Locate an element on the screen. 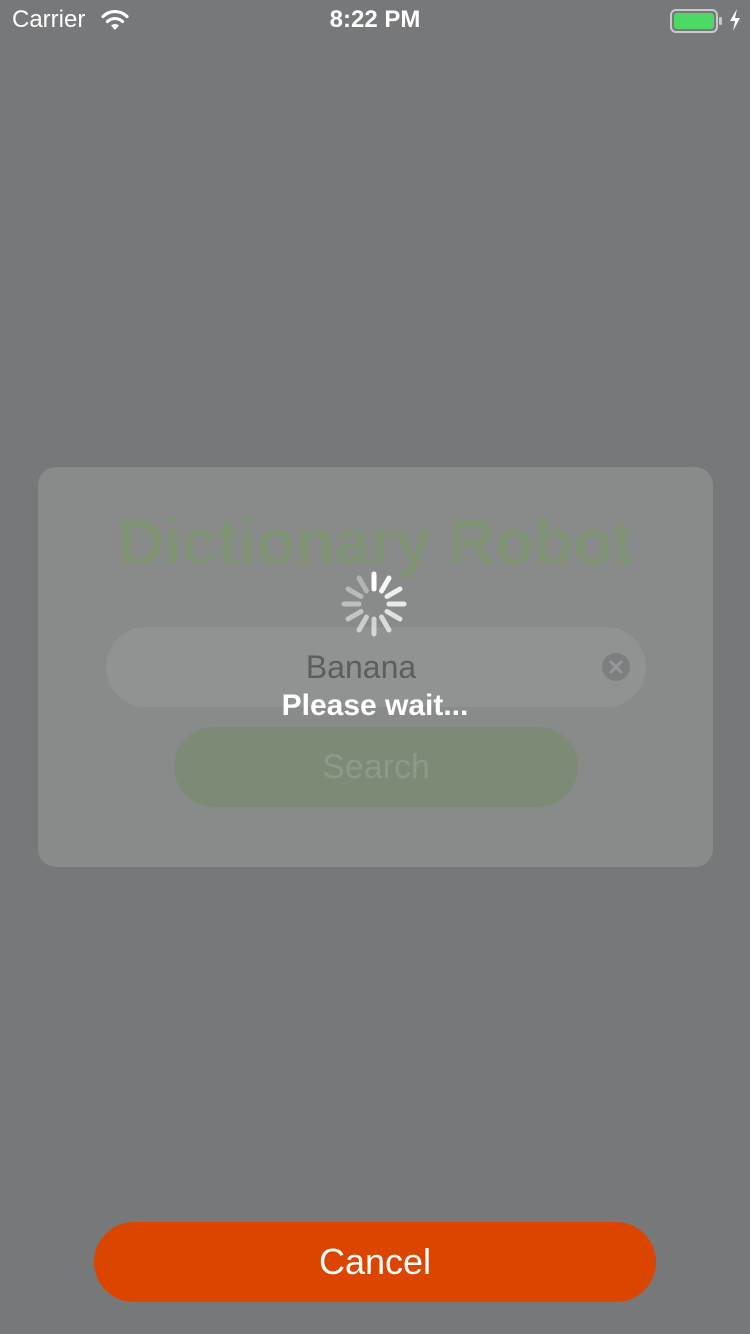 The width and height of the screenshot is (750, 1334). app-title: Dictionary Robot is located at coordinates (375, 542).